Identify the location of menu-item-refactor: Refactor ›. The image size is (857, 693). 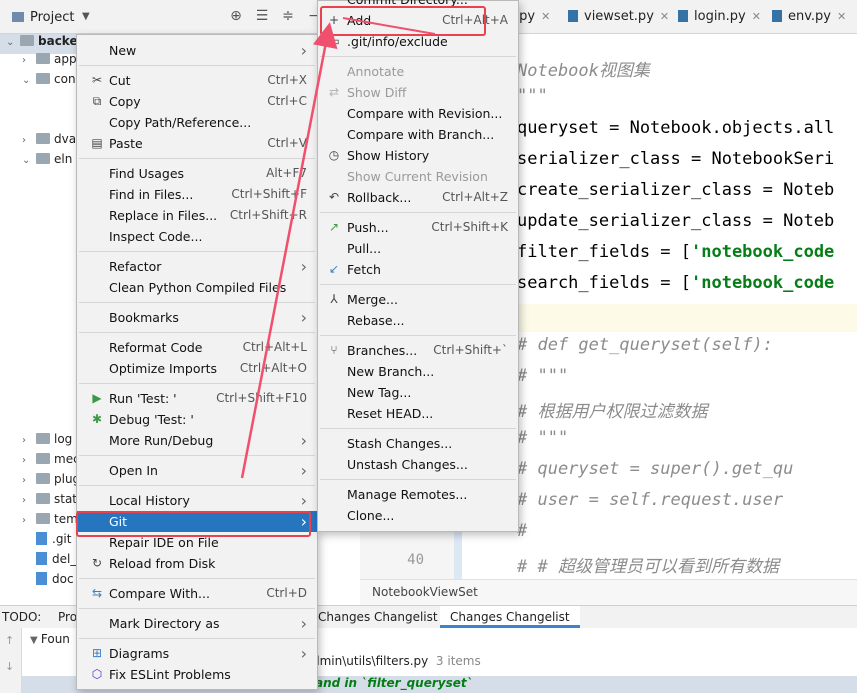
(197, 266).